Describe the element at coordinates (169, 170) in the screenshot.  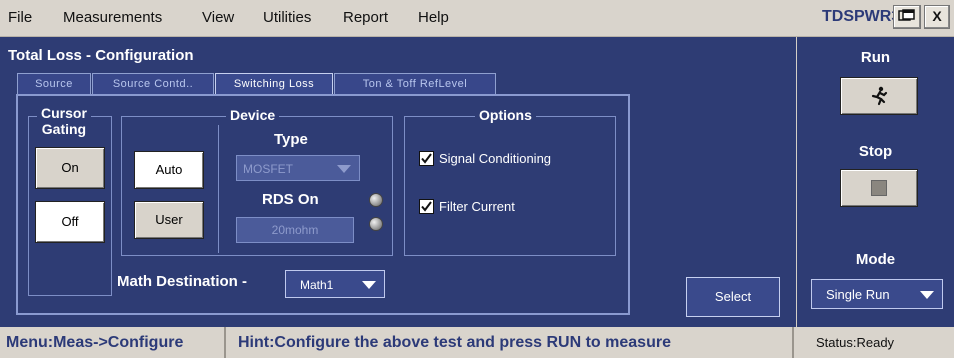
I see `device-auto-button: Auto` at that location.